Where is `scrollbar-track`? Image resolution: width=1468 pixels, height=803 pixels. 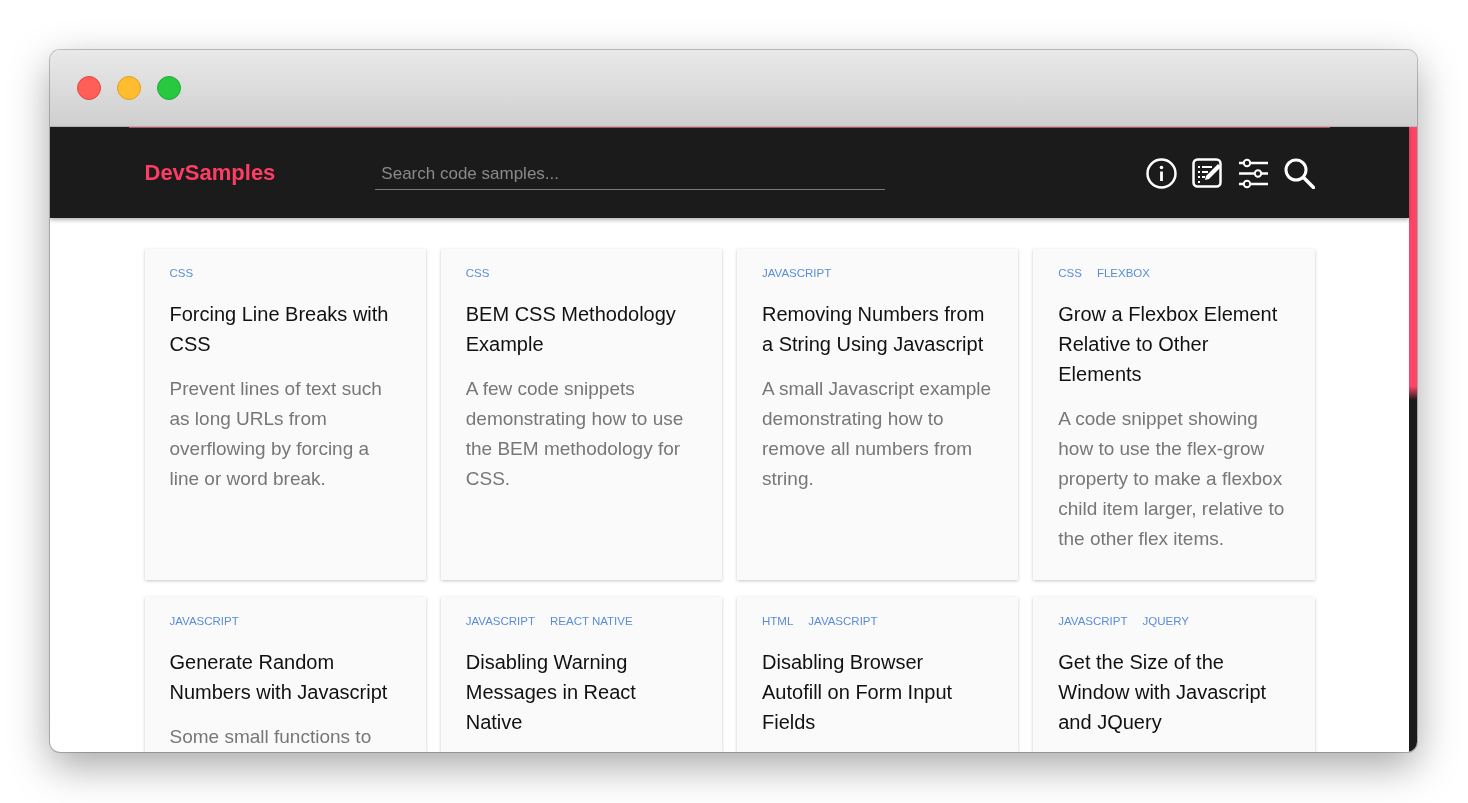 scrollbar-track is located at coordinates (1413, 439).